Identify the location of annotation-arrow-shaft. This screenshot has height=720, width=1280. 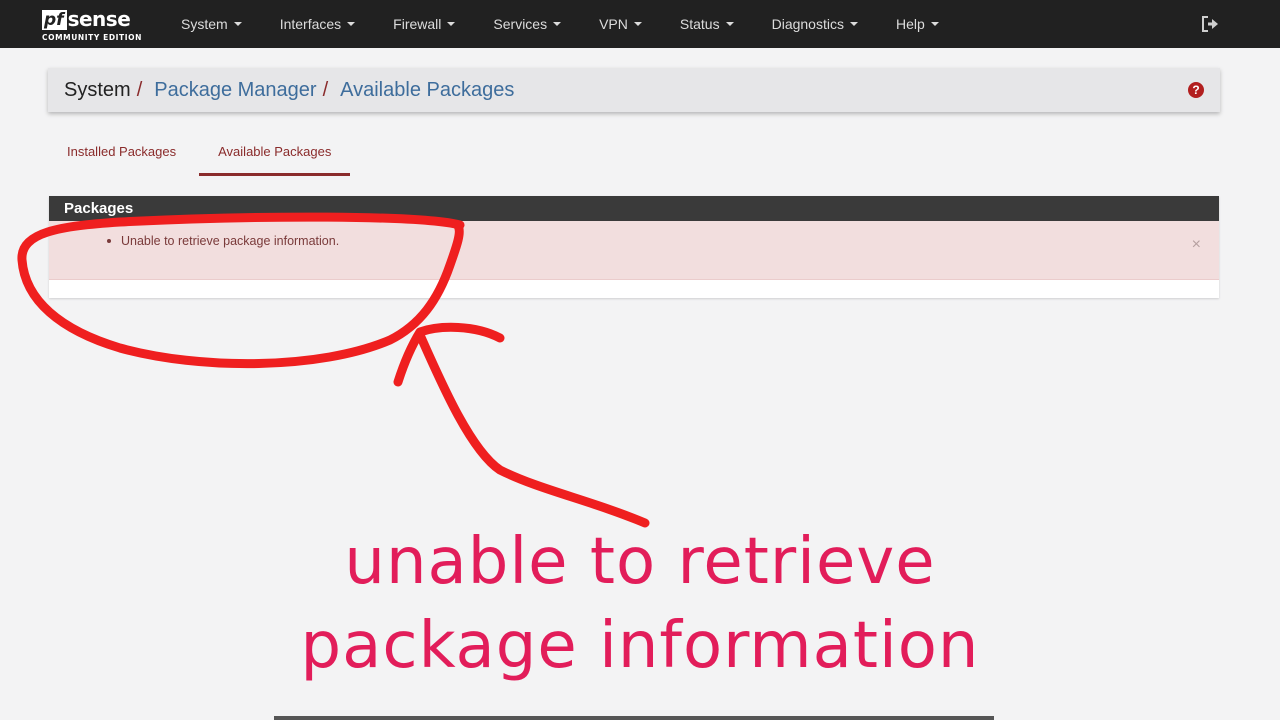
(532, 429).